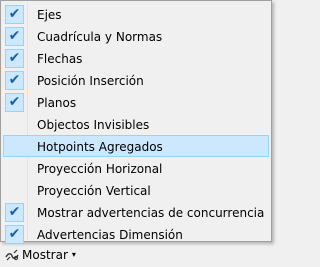 The image size is (320, 267). Describe the element at coordinates (100, 147) in the screenshot. I see `menu-item-label: Hotpoints Agregados` at that location.